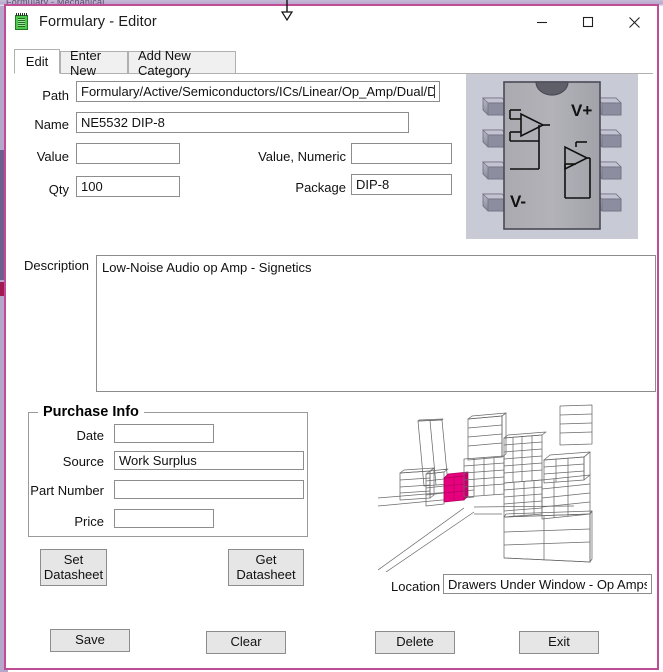  I want to click on clear-button-label: Clear, so click(246, 642).